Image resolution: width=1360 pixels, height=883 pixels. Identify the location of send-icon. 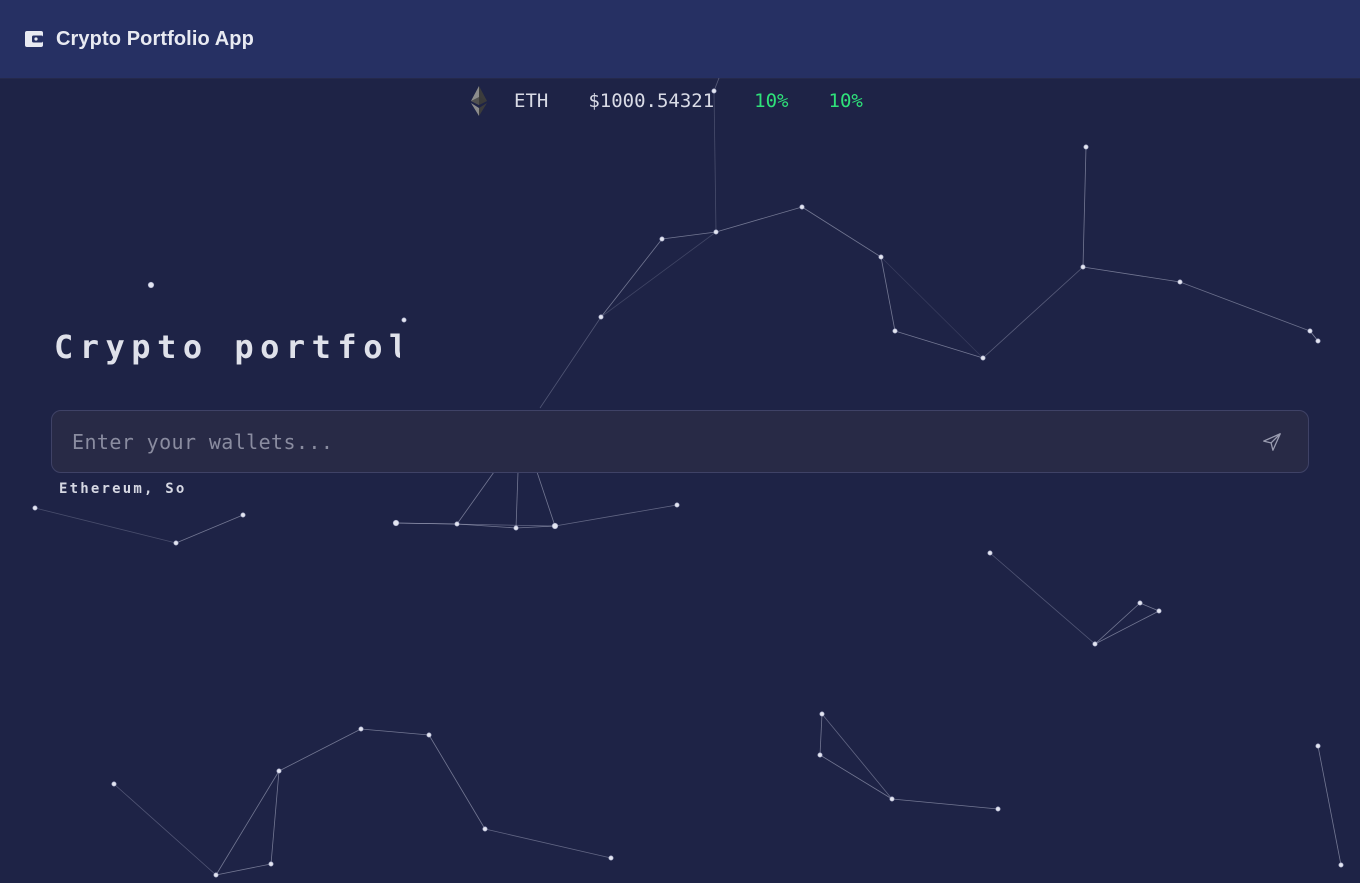
(1272, 441).